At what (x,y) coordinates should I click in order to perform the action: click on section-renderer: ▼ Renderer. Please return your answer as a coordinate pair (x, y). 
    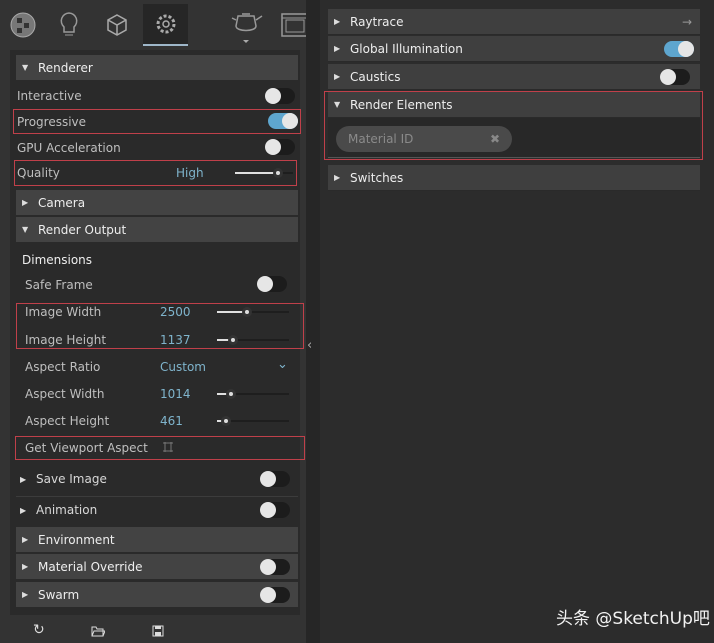
    Looking at the image, I should click on (157, 68).